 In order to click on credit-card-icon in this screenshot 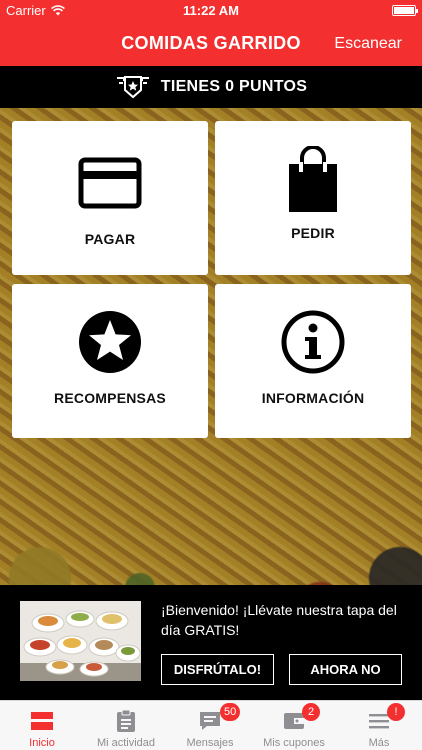, I will do `click(110, 183)`.